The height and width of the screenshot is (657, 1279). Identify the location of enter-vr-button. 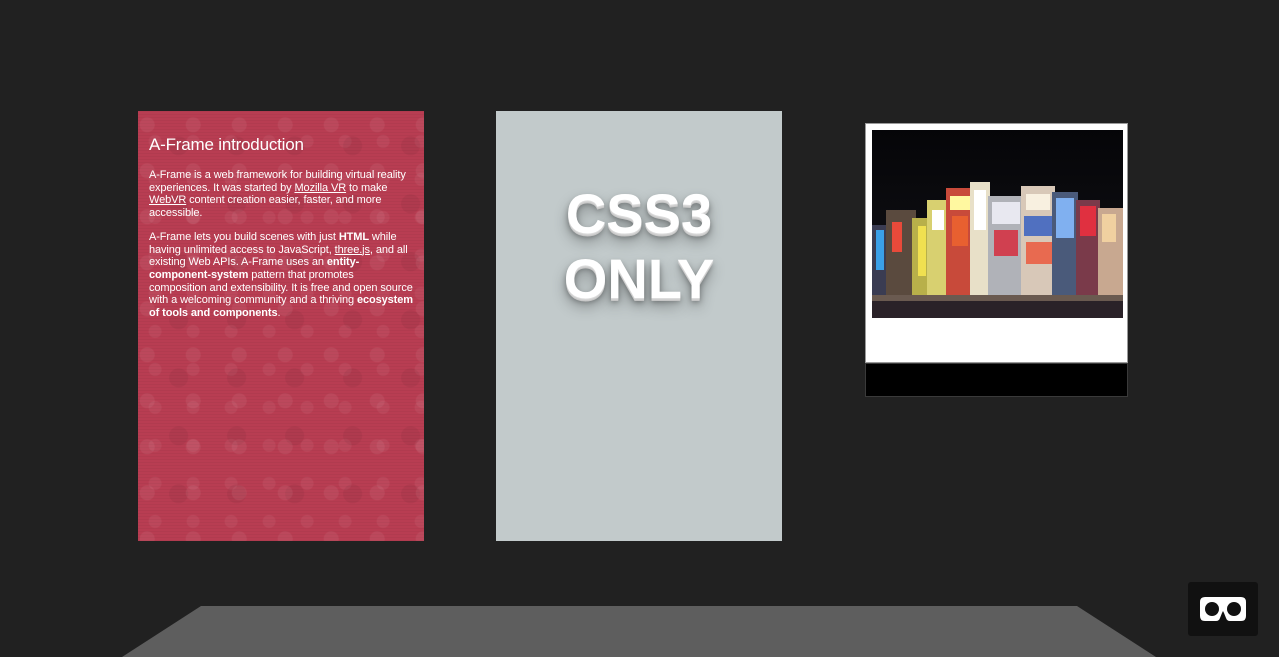
(1223, 609).